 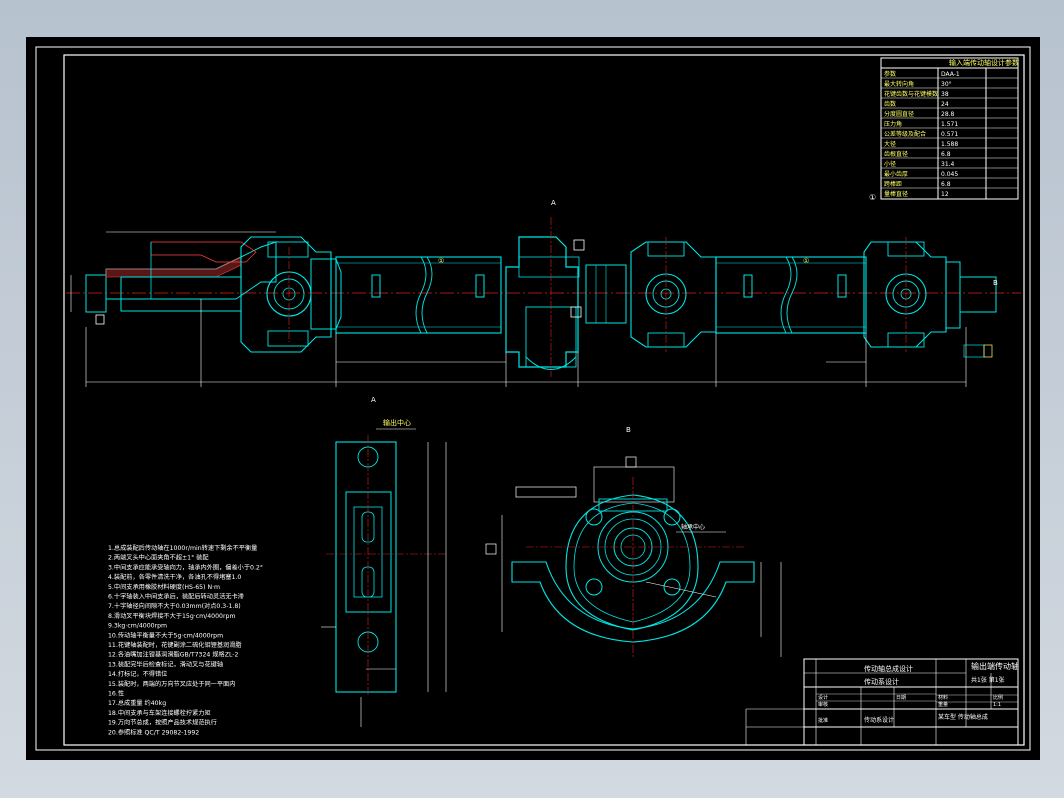 I want to click on spec-row-label: 花键齿数与花键模数, so click(x=911, y=94).